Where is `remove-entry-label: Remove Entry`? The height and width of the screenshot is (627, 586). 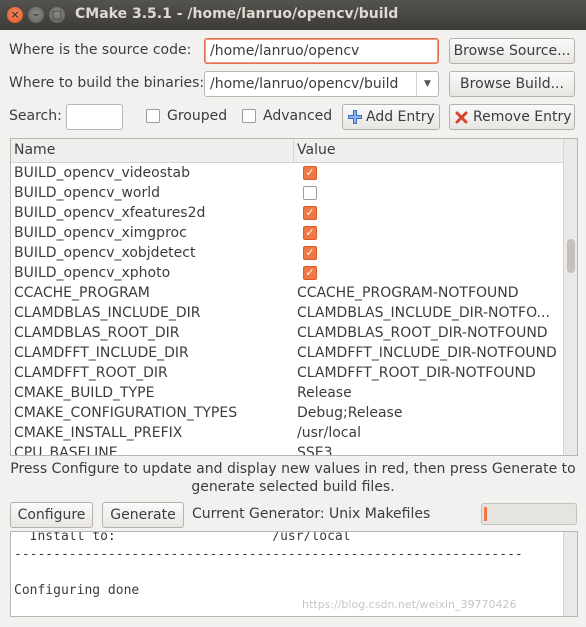 remove-entry-label: Remove Entry is located at coordinates (522, 117).